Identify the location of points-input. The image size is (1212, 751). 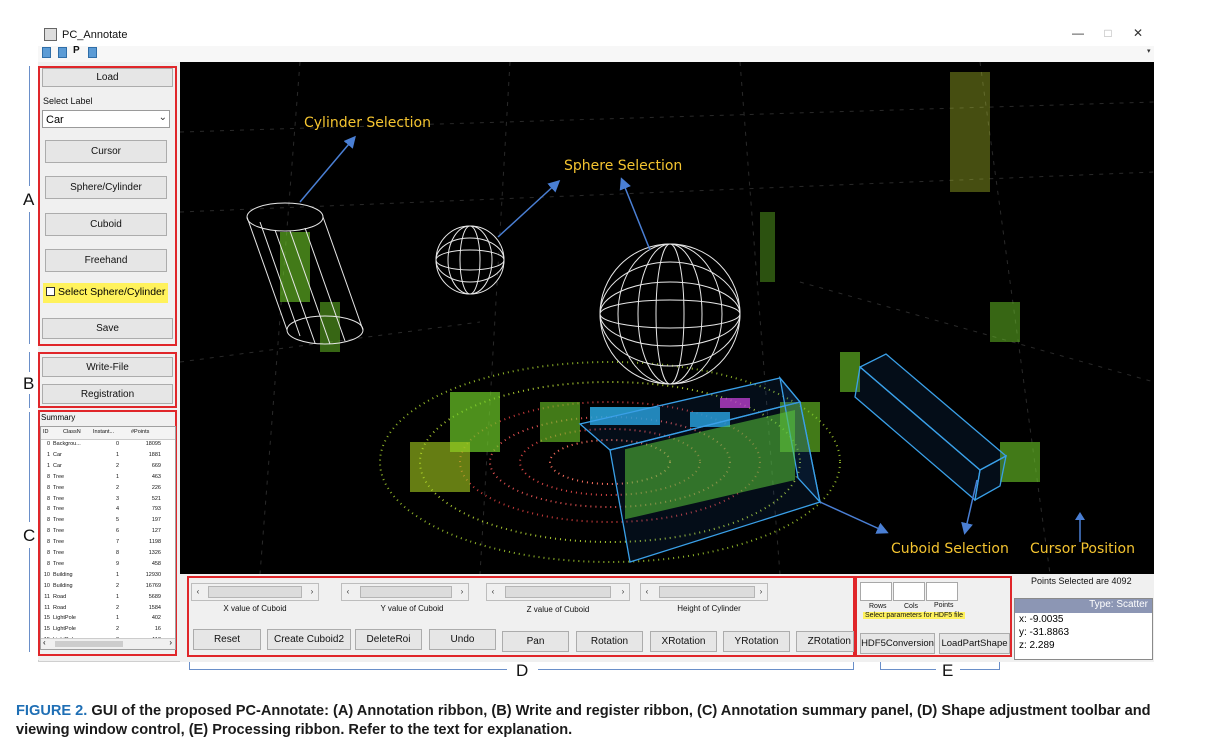
(942, 591).